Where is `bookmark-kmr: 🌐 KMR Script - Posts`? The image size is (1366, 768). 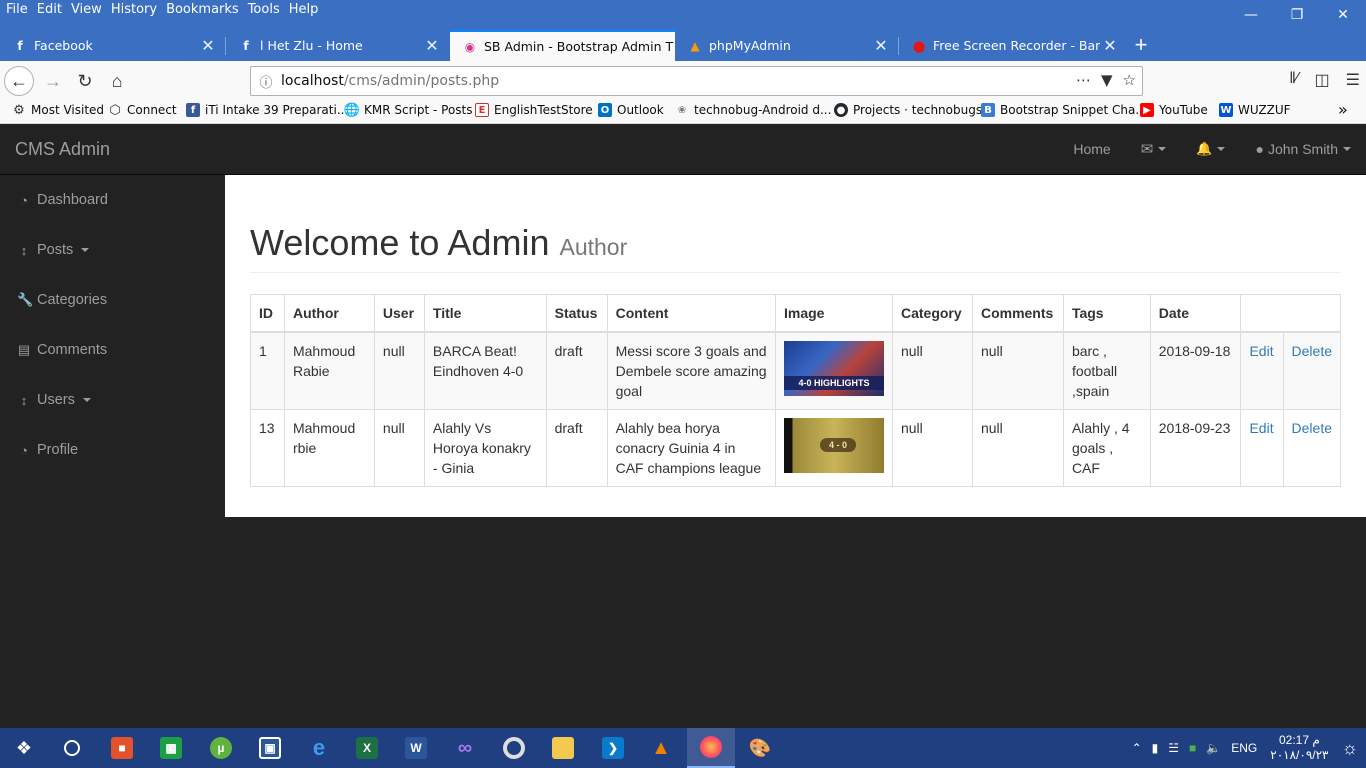
bookmark-kmr: 🌐 KMR Script - Posts is located at coordinates (408, 110).